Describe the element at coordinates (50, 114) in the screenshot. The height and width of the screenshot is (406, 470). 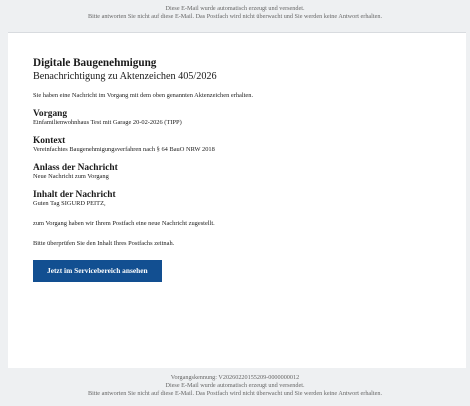
I see `section-heading-vorgang: Vorgang` at that location.